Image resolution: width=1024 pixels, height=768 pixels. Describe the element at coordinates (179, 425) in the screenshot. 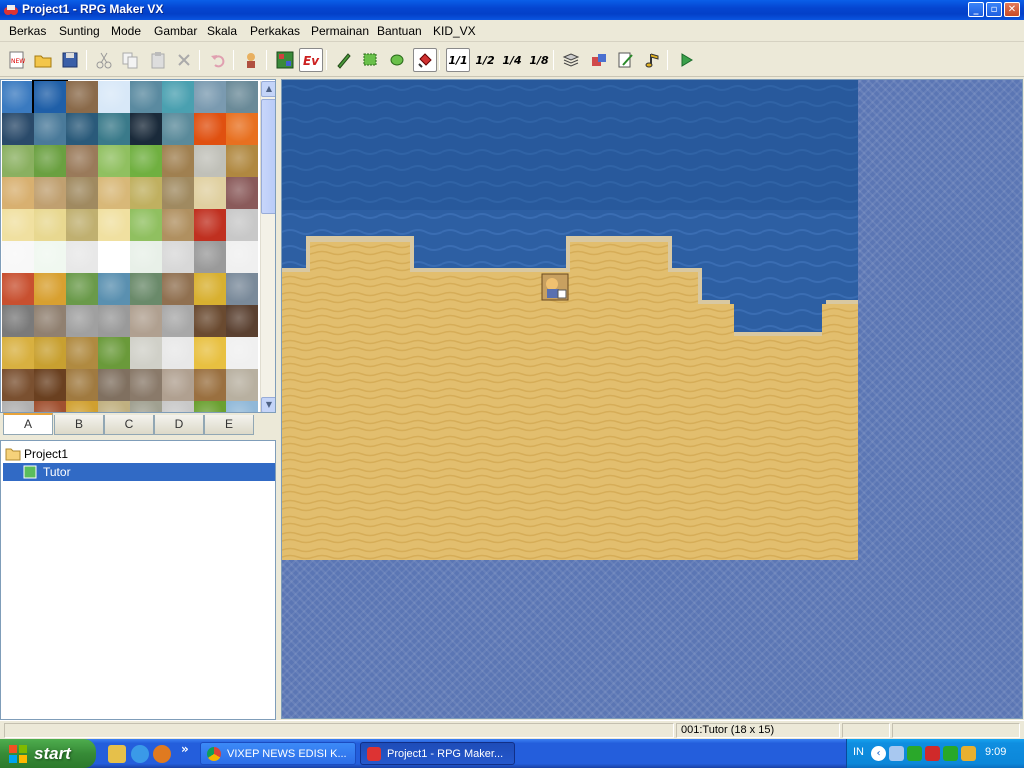

I see `tab-d: D` at that location.